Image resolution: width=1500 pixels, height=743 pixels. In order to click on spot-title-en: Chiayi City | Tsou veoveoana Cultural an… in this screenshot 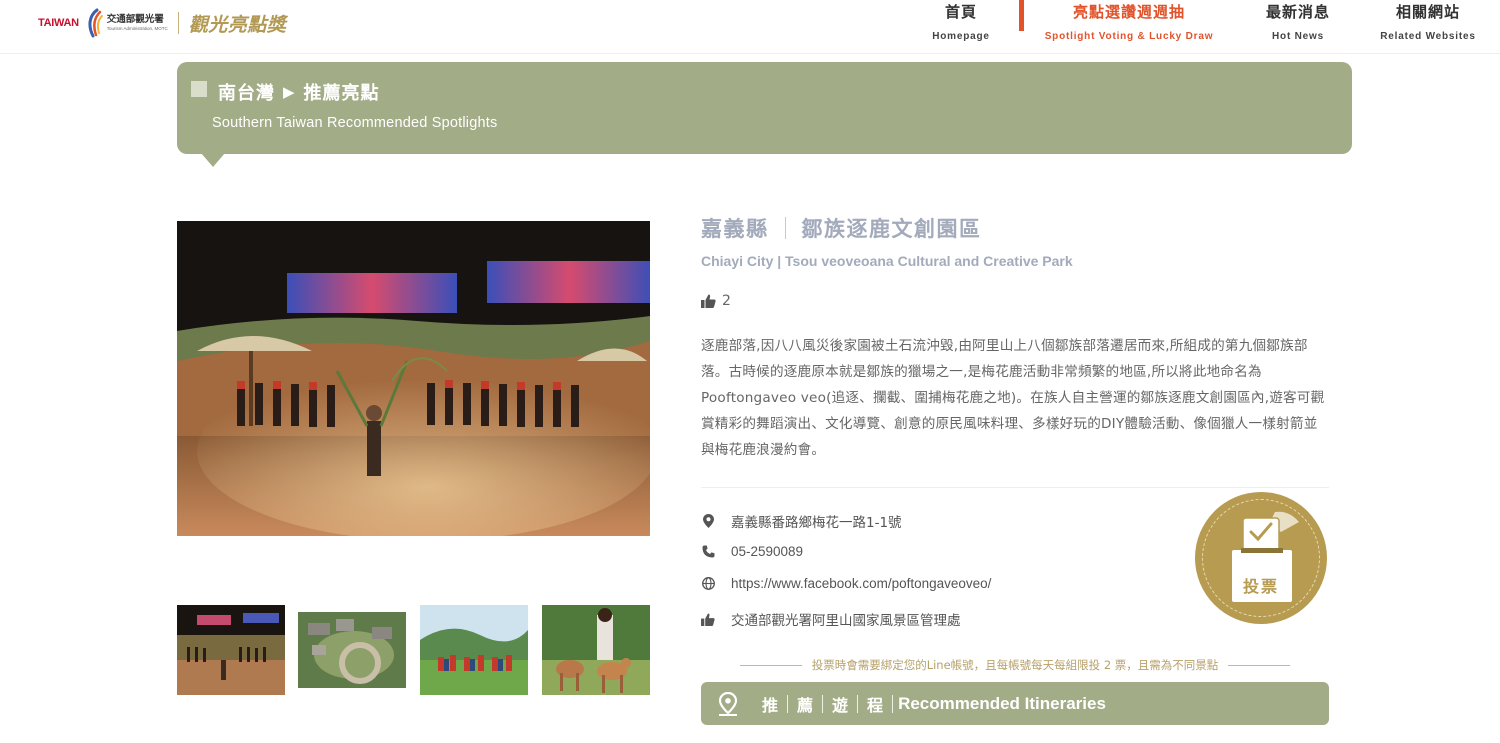, I will do `click(887, 261)`.